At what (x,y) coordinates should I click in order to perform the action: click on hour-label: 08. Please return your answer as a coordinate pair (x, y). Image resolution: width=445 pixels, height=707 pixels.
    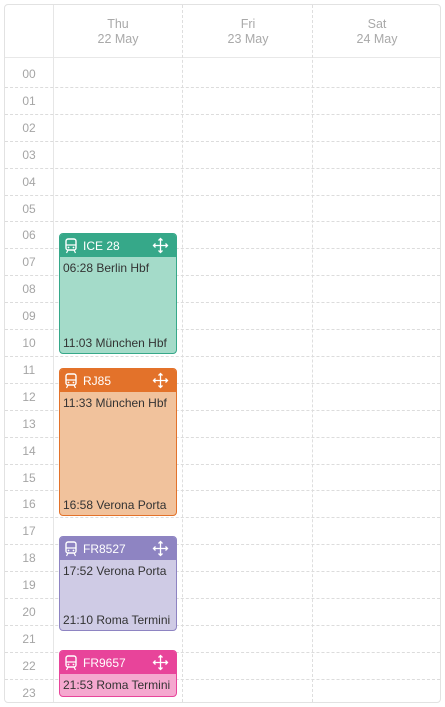
    Looking at the image, I should click on (29, 289).